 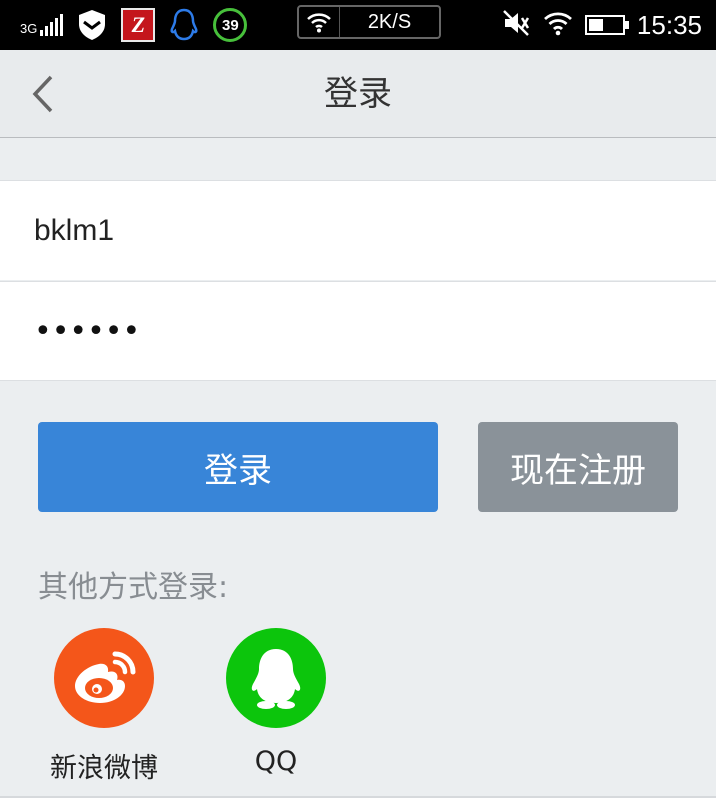 What do you see at coordinates (92, 25) in the screenshot?
I see `shield-icon` at bounding box center [92, 25].